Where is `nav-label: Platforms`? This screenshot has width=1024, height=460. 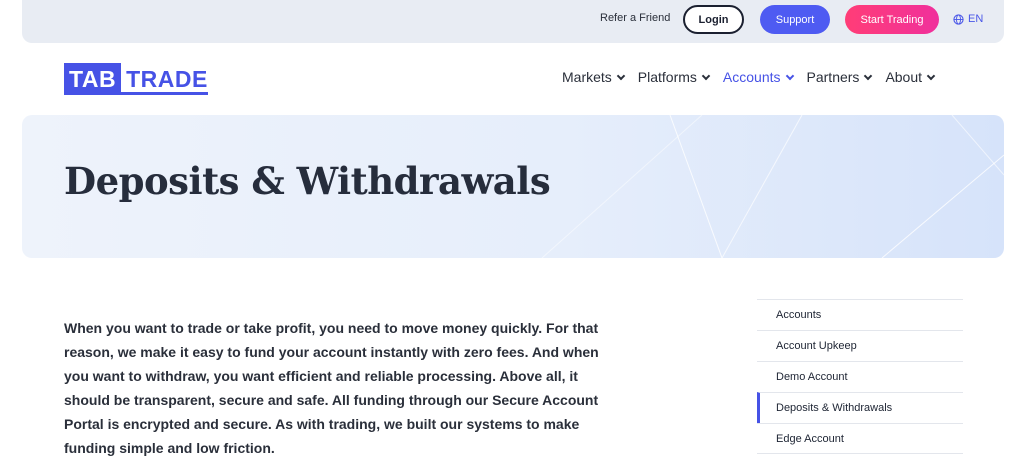 nav-label: Platforms is located at coordinates (667, 77).